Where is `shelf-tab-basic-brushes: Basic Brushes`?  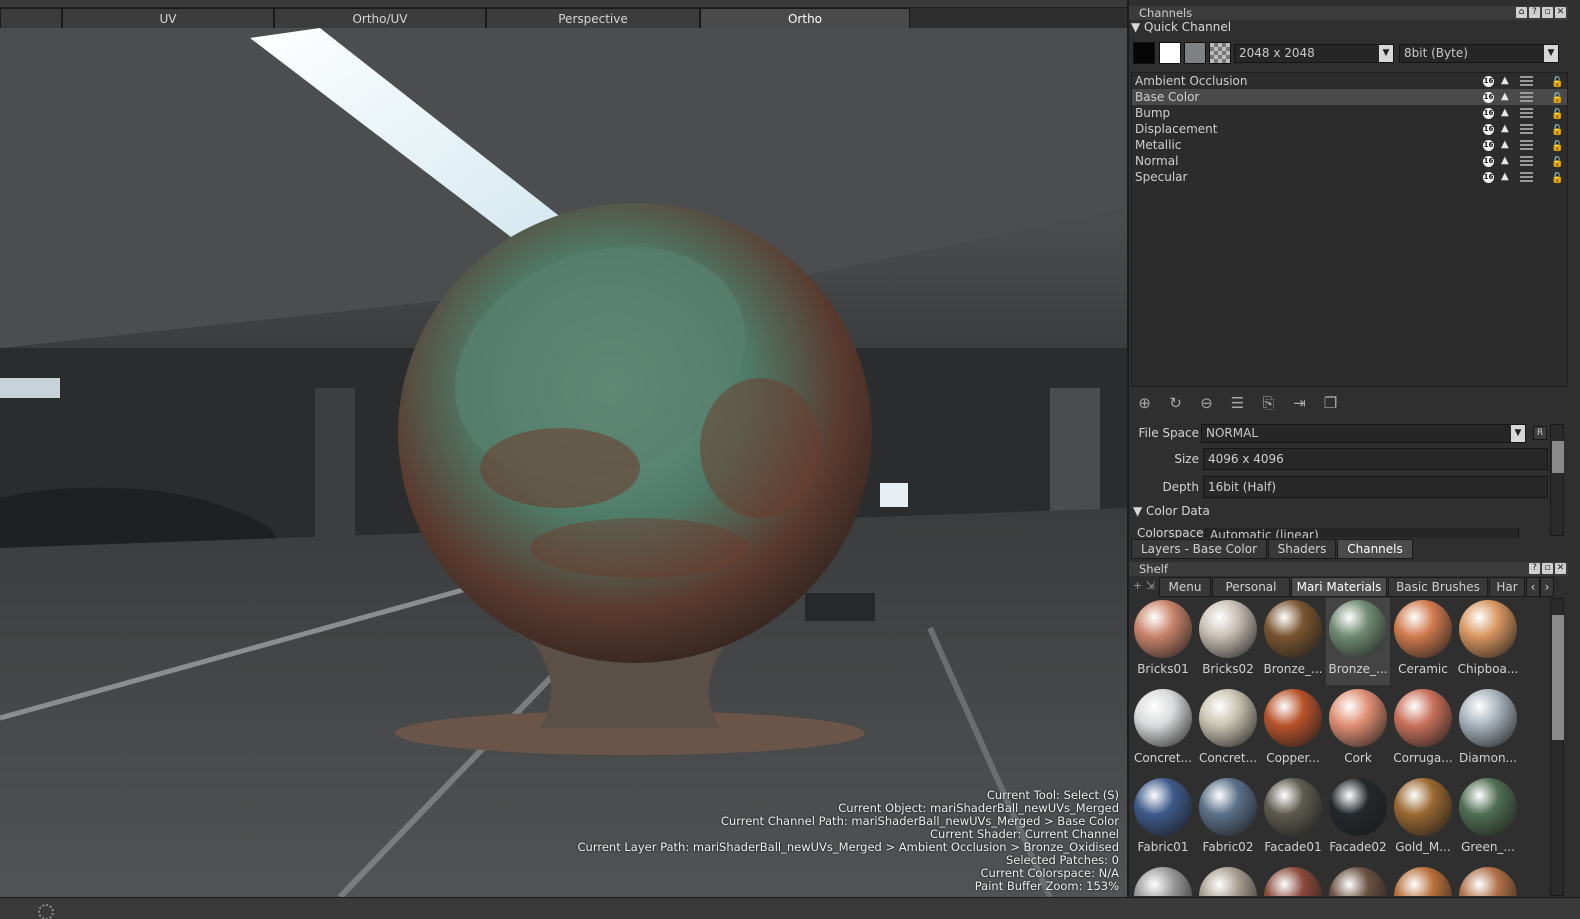 shelf-tab-basic-brushes: Basic Brushes is located at coordinates (1438, 587).